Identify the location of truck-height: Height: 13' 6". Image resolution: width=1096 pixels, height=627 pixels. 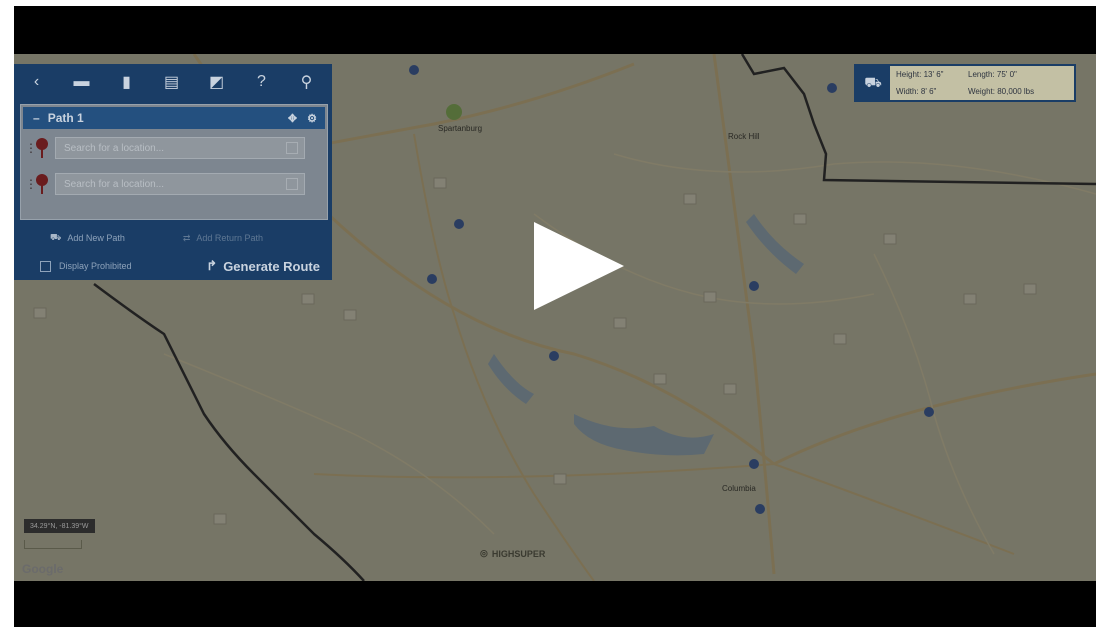
(920, 74).